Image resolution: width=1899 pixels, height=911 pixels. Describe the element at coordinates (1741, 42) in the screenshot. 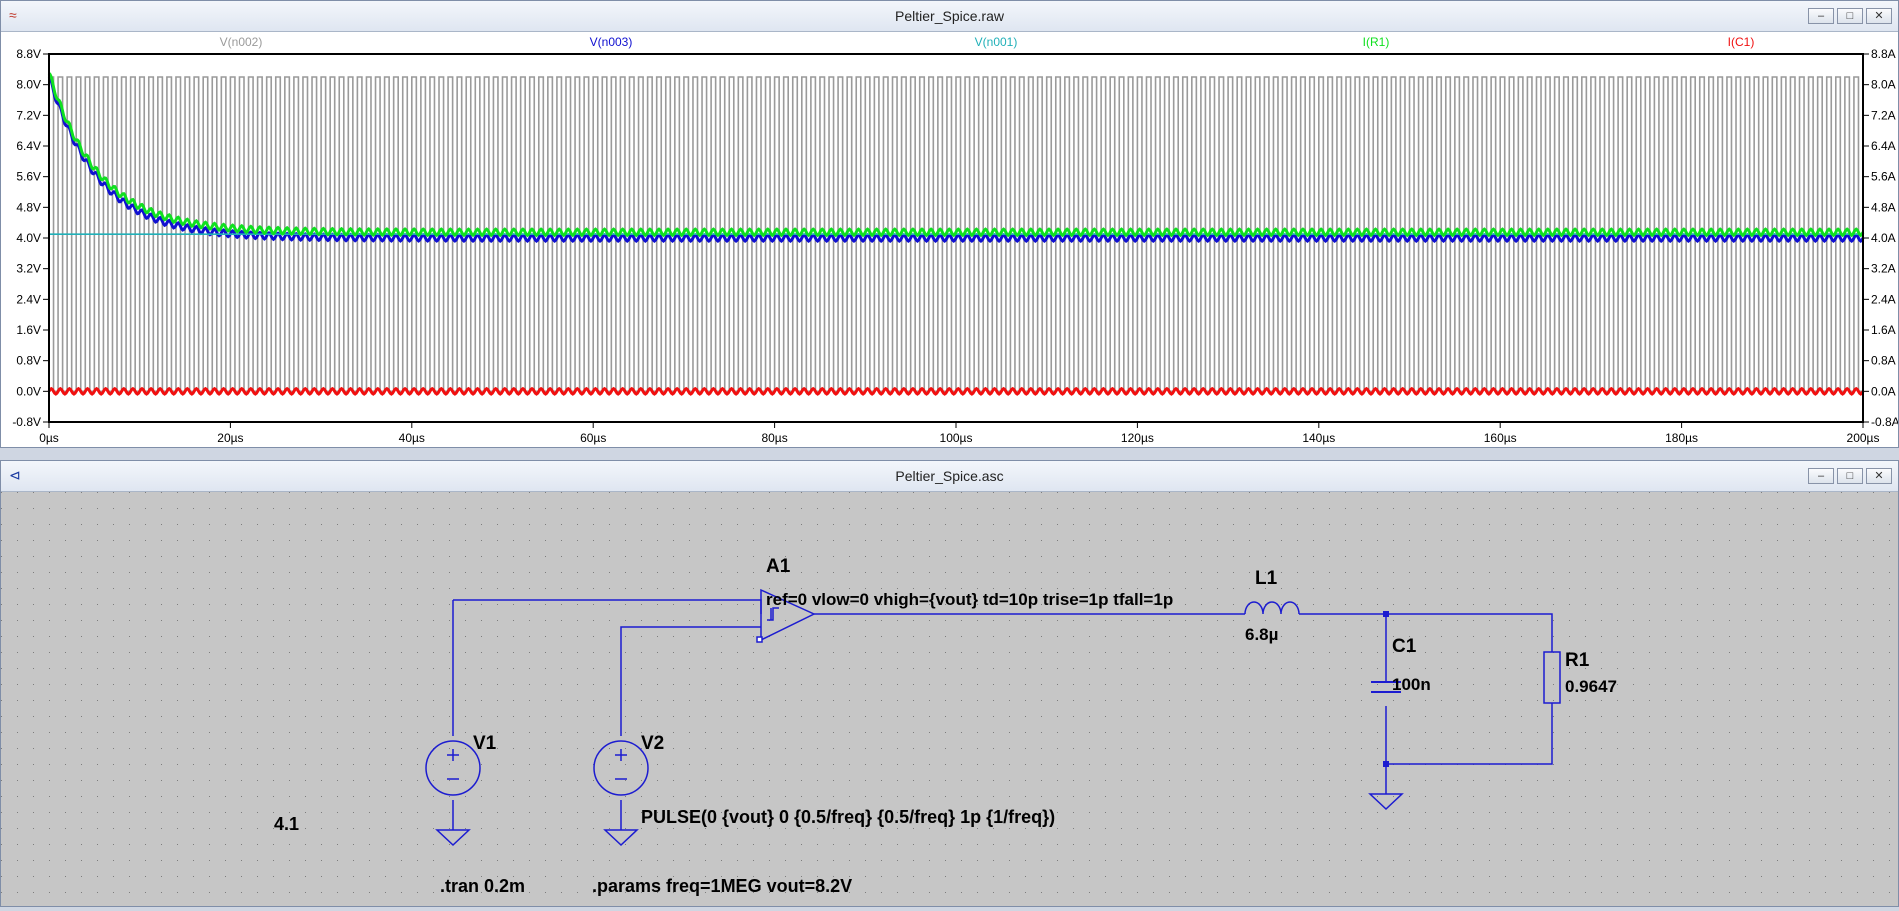

I see `legend-I(C1): I(C1)` at that location.